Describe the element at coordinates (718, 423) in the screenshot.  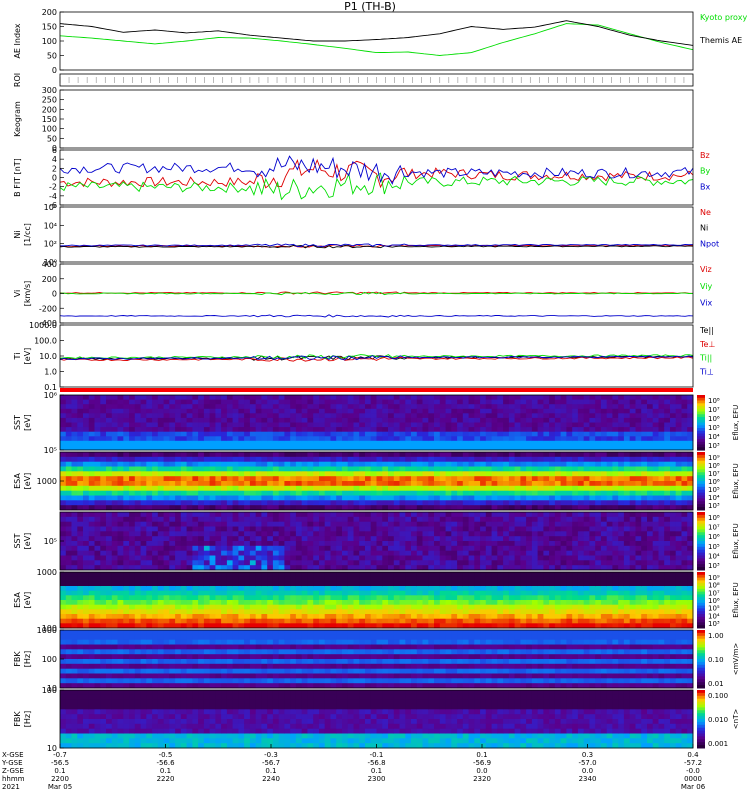
I see `panel-7-colorbar: 10⁸10⁷10⁶10⁵10⁴10³Eflux, EFU` at that location.